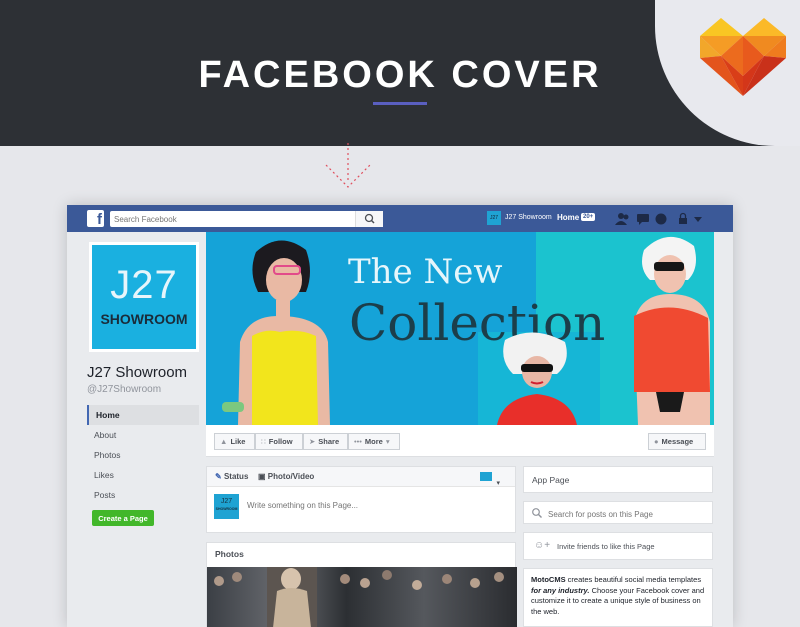  Describe the element at coordinates (143, 415) in the screenshot. I see `side-nav-home: Home` at that location.